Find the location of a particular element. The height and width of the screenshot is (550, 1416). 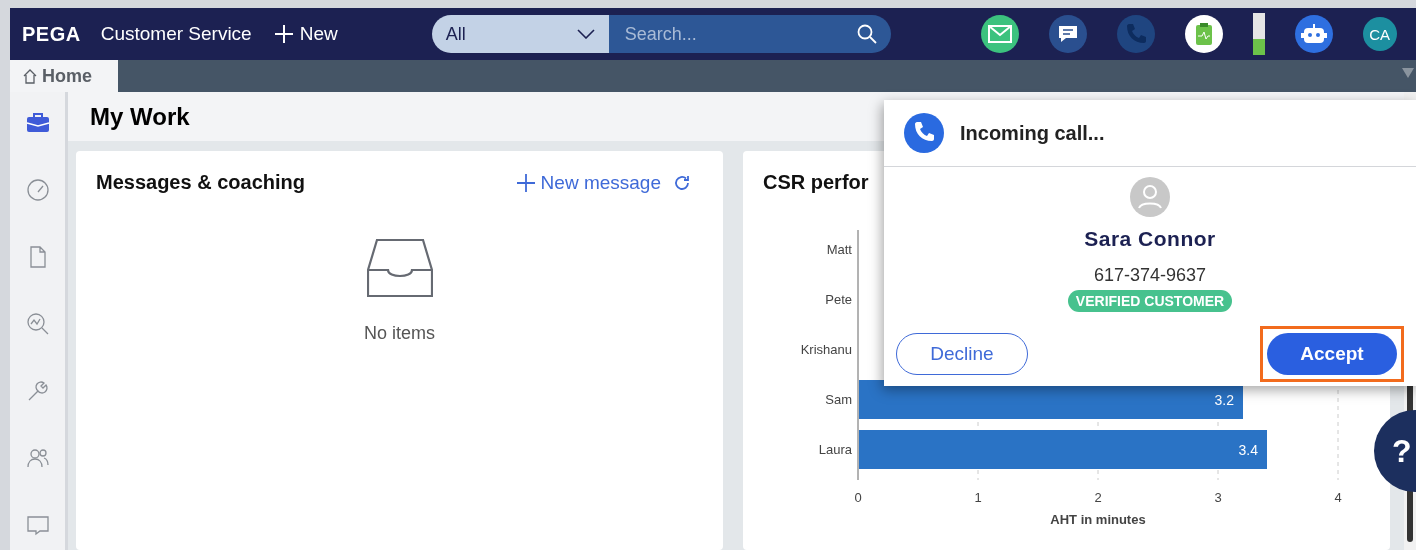

phone-icon is located at coordinates (924, 133).